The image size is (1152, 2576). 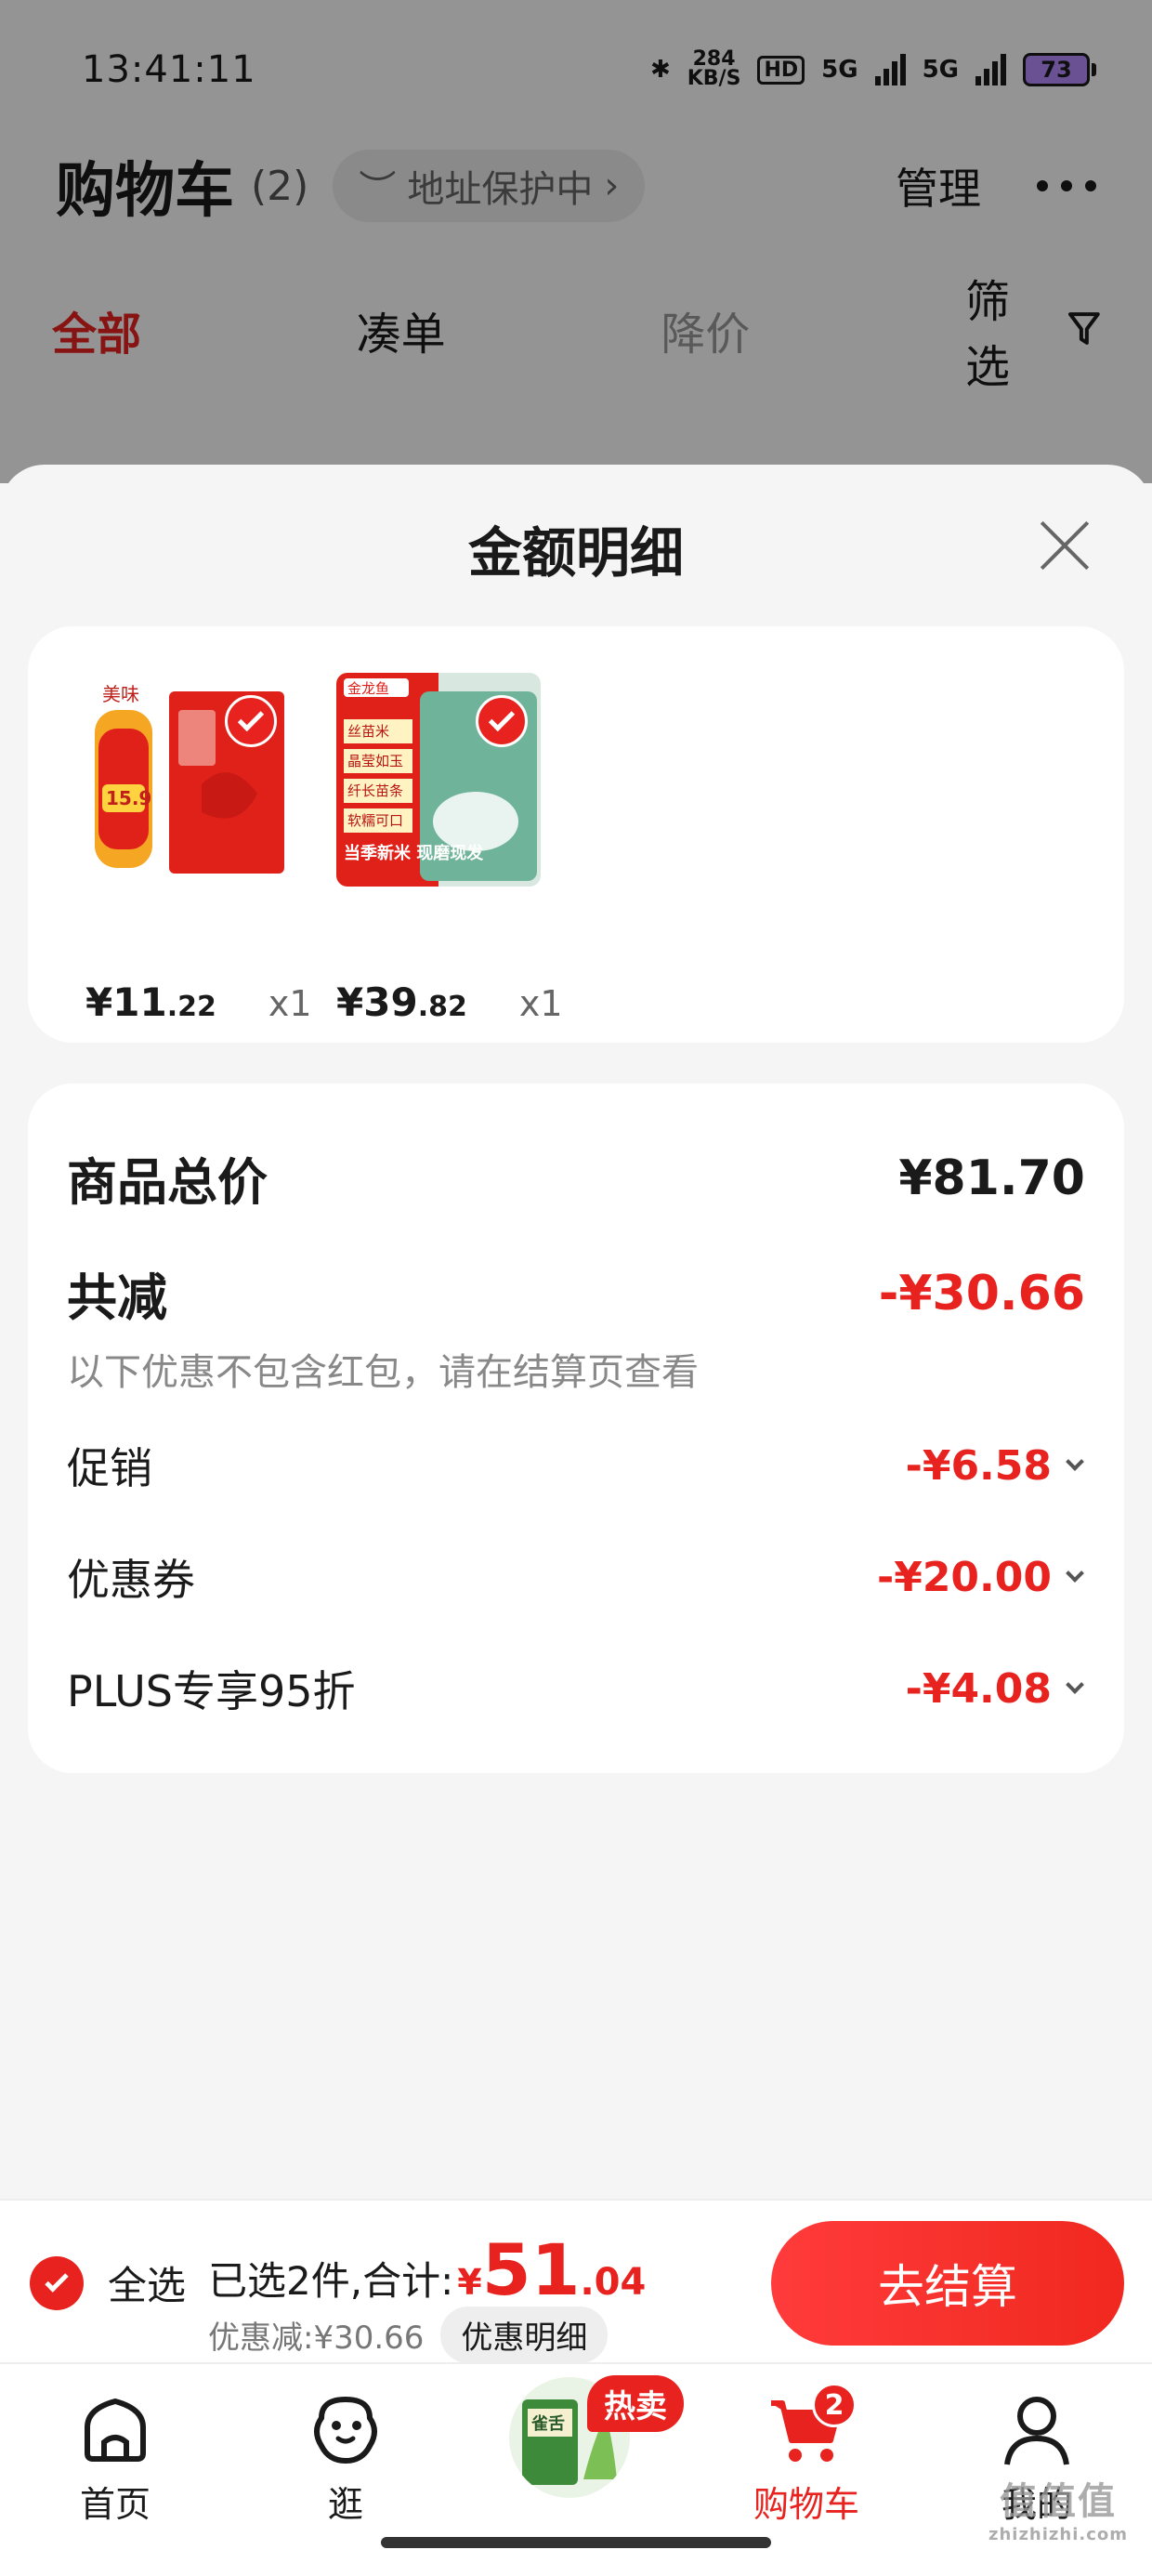 What do you see at coordinates (991, 1178) in the screenshot?
I see `total-price-value: ¥81.70` at bounding box center [991, 1178].